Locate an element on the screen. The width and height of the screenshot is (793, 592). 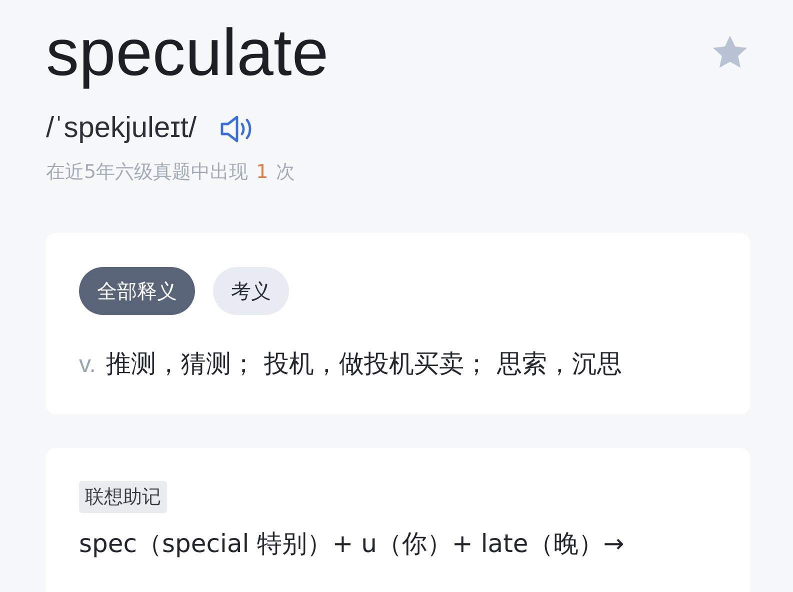
phonetic: /ˈspekjuleɪt/ is located at coordinates (121, 128).